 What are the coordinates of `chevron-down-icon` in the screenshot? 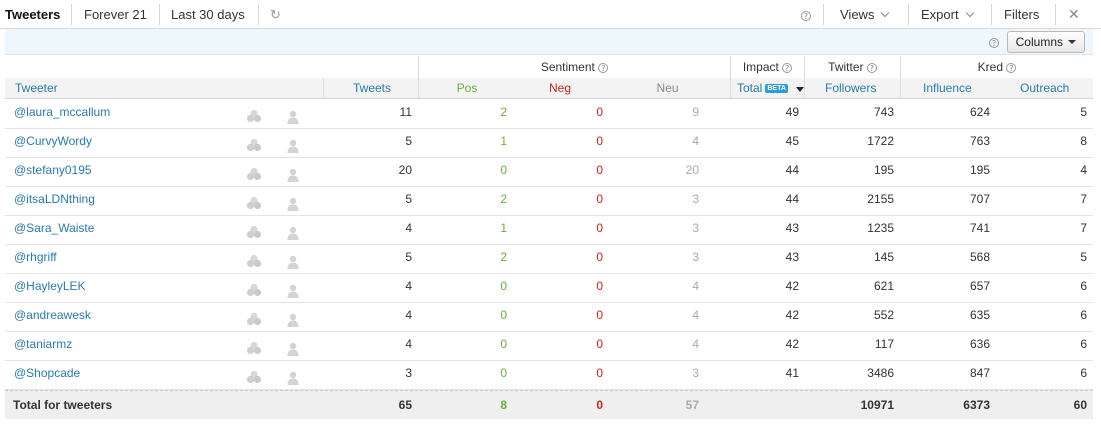 It's located at (969, 13).